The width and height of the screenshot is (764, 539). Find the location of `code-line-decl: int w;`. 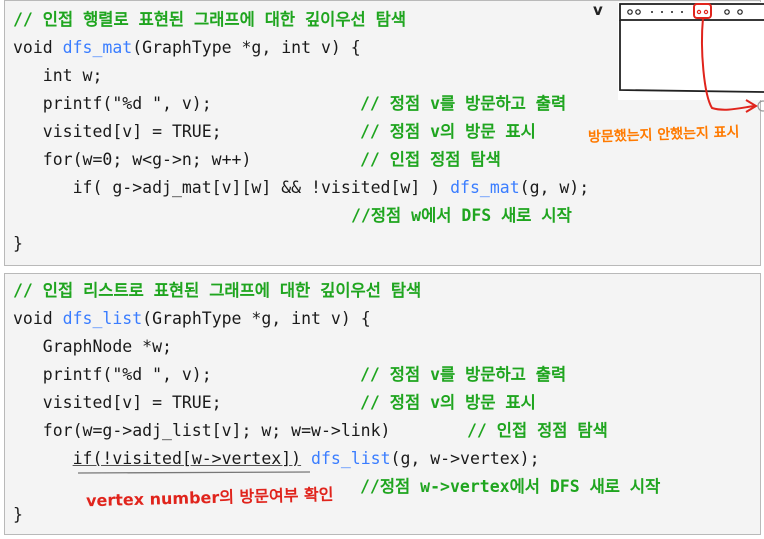

code-line-decl: int w; is located at coordinates (58, 75).